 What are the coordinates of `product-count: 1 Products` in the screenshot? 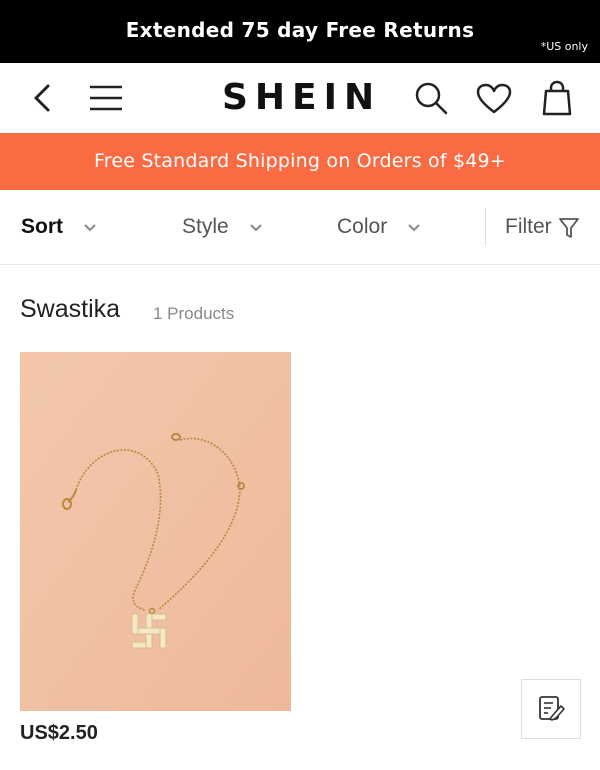 It's located at (194, 313).